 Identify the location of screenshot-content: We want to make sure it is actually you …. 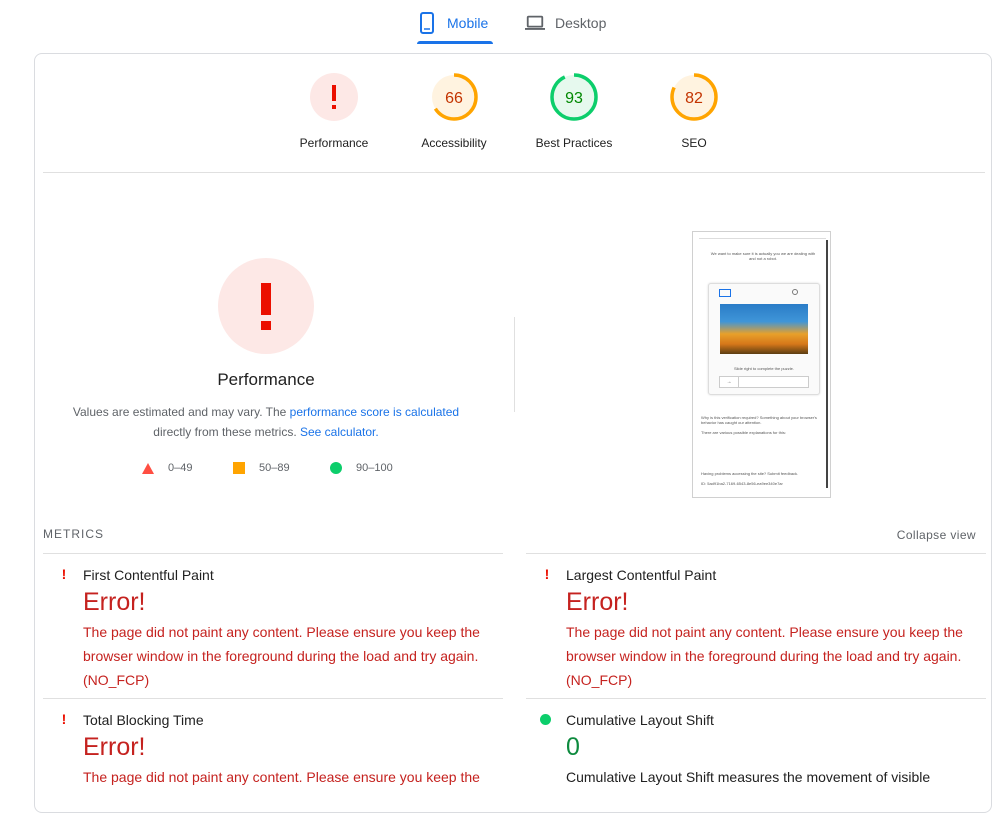
(762, 366).